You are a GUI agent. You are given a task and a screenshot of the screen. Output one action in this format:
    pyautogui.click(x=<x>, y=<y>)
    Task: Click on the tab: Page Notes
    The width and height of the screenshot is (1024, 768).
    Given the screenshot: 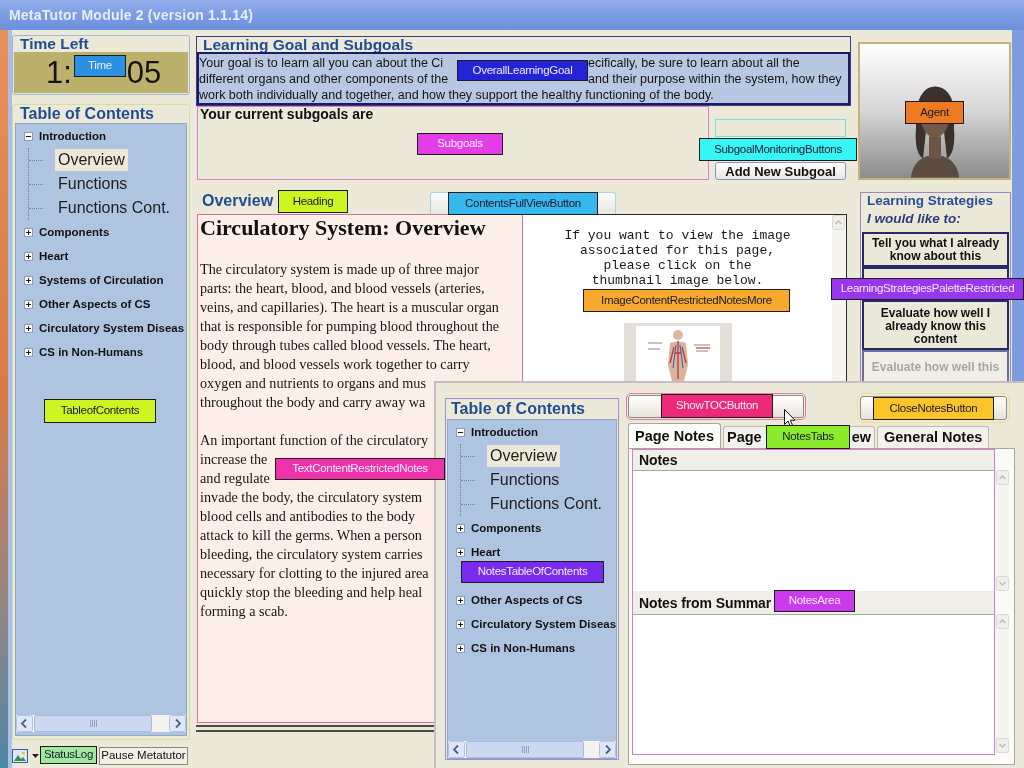 What is the action you would take?
    pyautogui.click(x=674, y=435)
    